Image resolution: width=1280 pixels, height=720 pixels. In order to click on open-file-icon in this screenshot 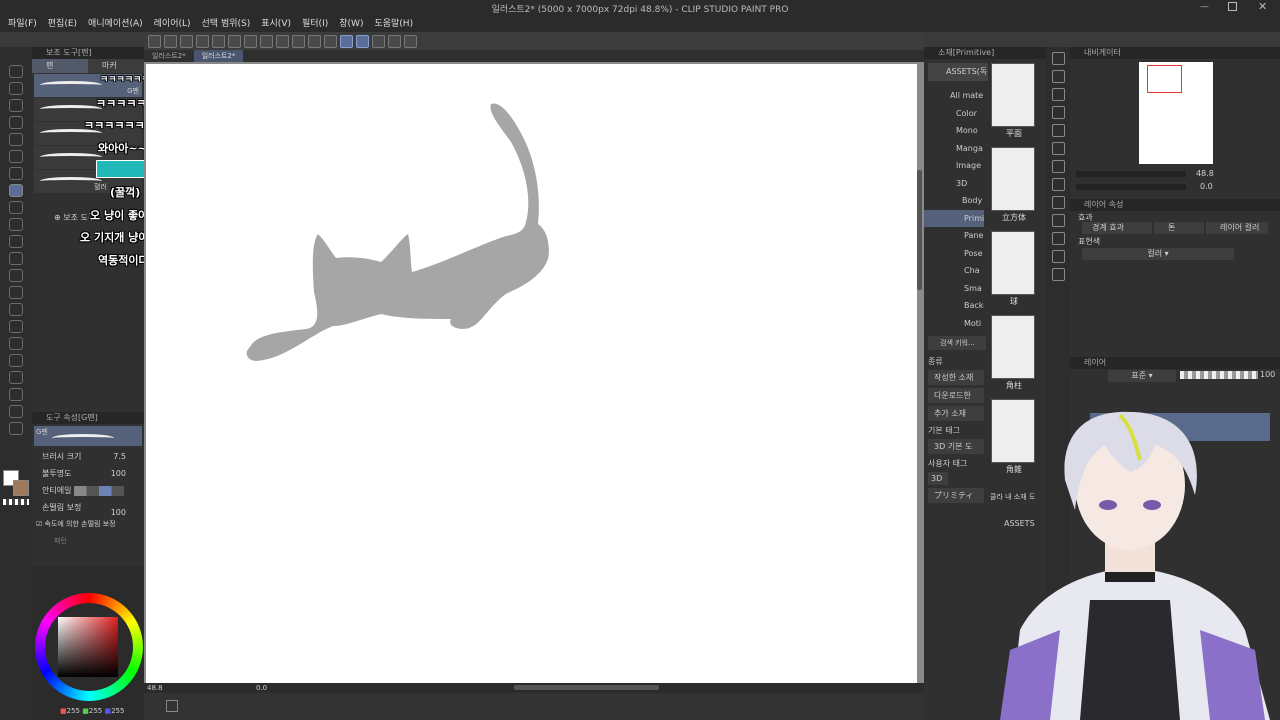, I will do `click(186, 41)`.